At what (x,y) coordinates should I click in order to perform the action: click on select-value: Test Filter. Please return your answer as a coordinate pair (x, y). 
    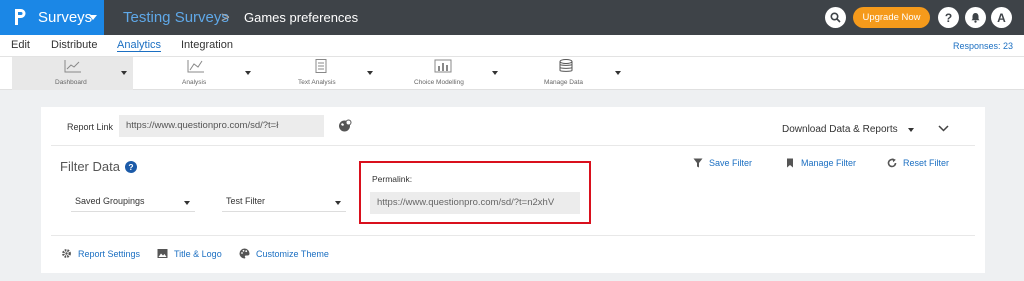
    Looking at the image, I should click on (246, 201).